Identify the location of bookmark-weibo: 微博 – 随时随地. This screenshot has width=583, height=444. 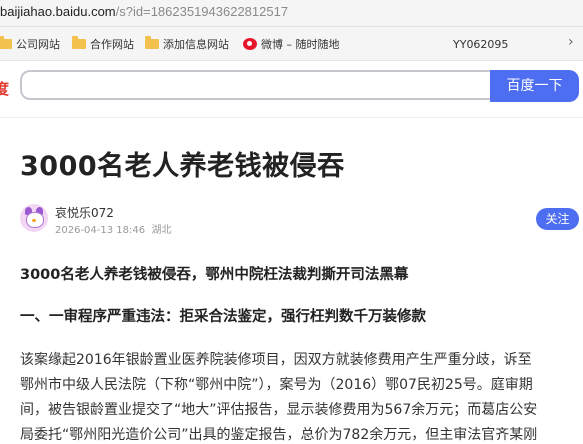
(291, 44).